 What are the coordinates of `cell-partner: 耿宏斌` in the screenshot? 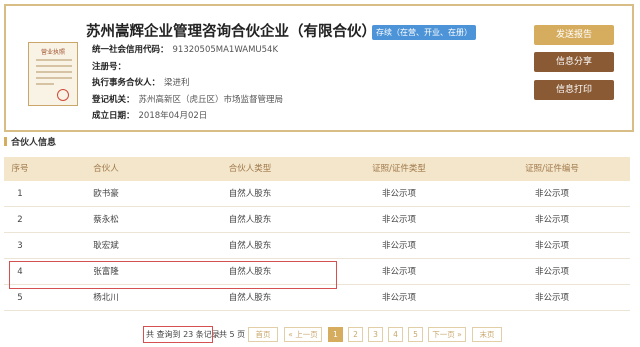 It's located at (106, 246).